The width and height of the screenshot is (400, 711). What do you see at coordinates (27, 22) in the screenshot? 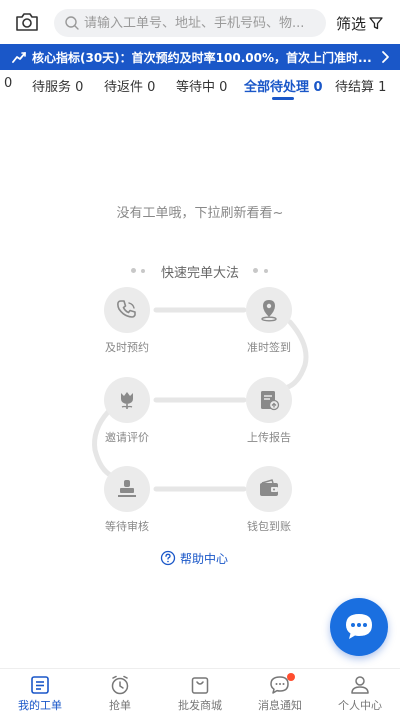
I see `camera-icon` at bounding box center [27, 22].